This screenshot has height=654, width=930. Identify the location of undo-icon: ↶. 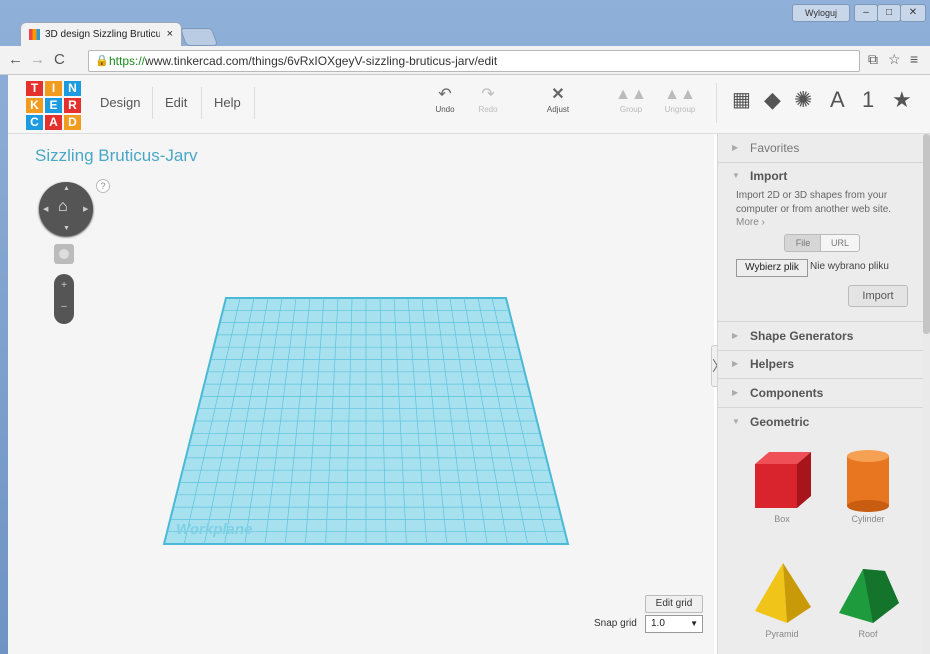
(445, 94).